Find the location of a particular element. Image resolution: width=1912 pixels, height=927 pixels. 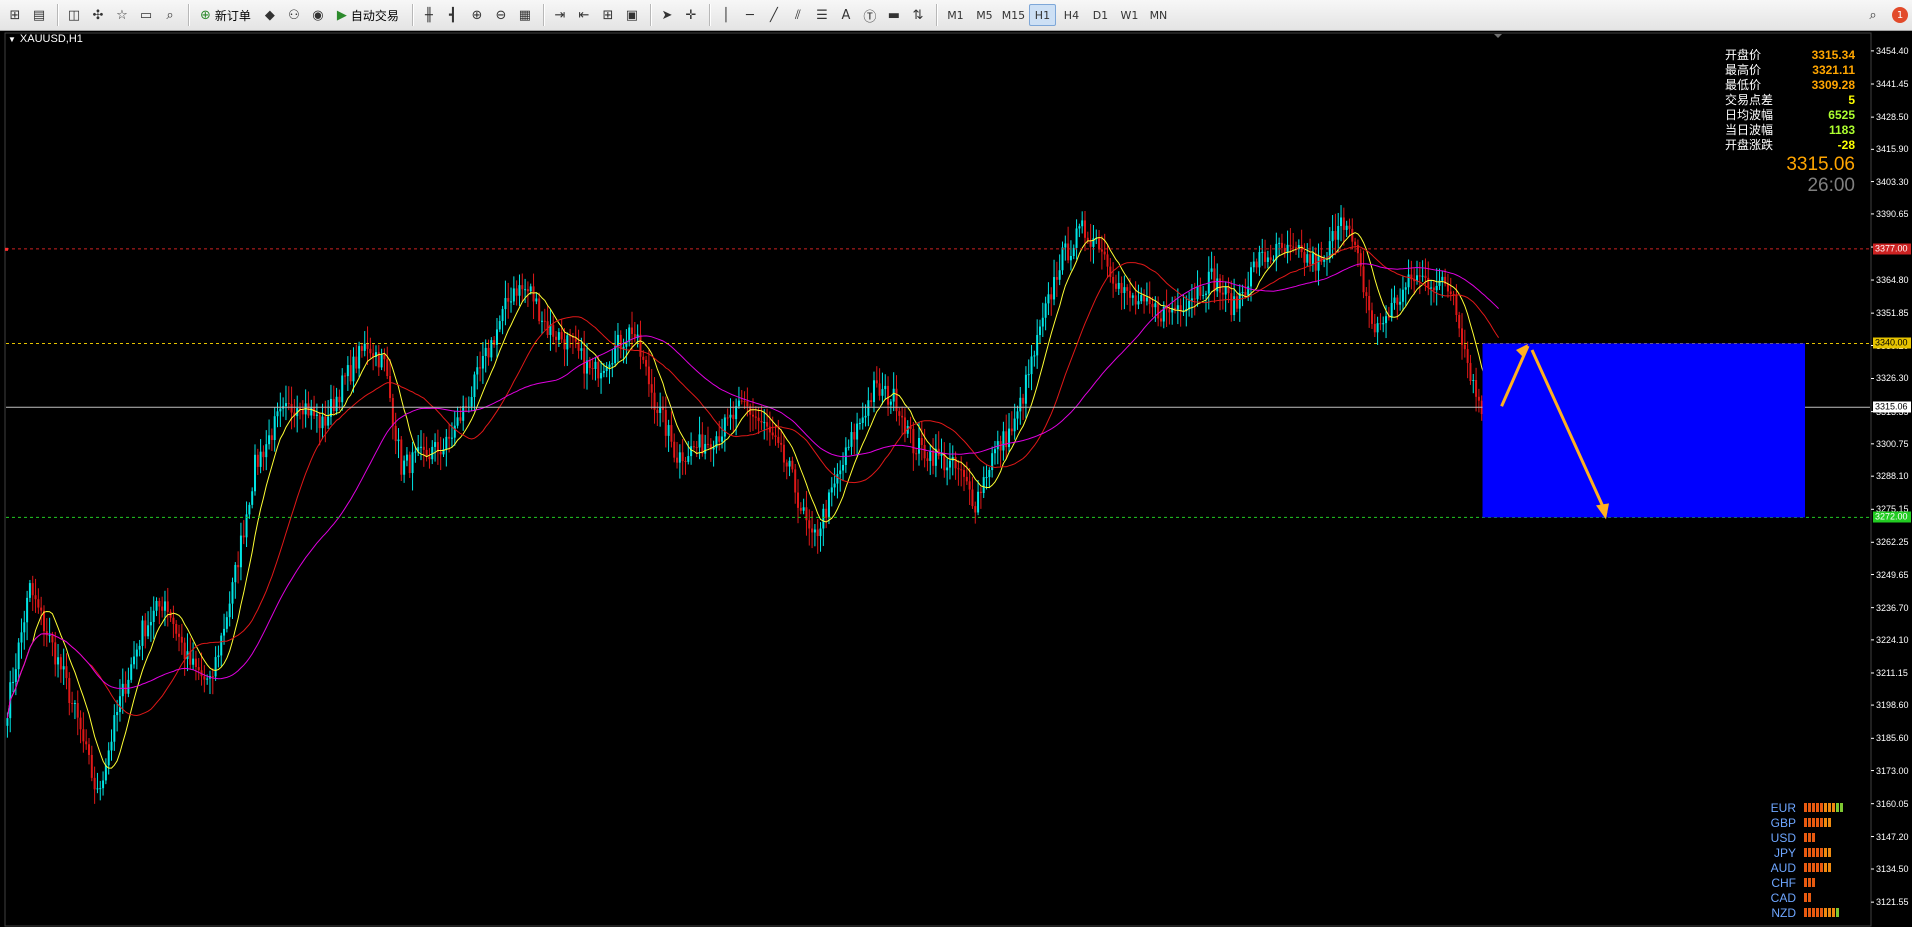

timeframe-h4: H4 is located at coordinates (1071, 15).